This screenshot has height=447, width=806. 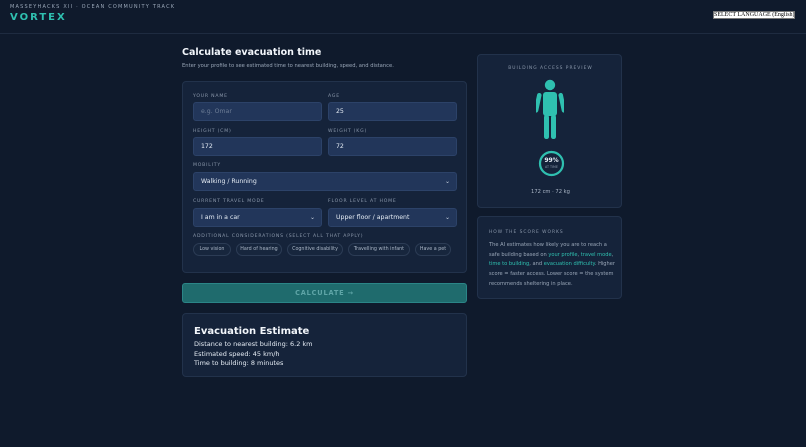 I want to click on language-select-button: SELECT LANGUAGE (English), so click(x=754, y=15).